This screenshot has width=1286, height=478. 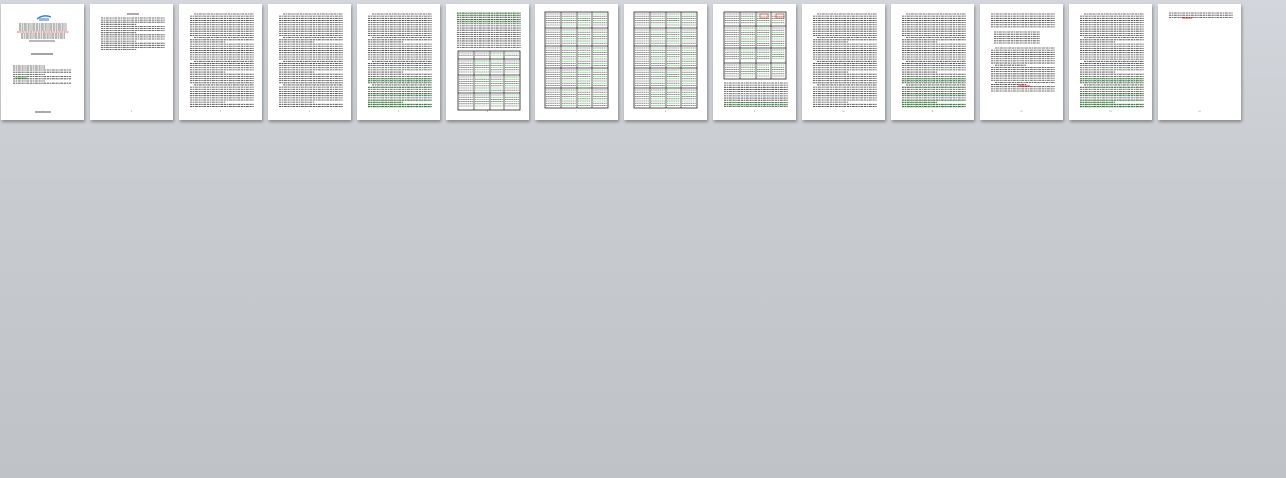 I want to click on page-number: 10, so click(x=843, y=112).